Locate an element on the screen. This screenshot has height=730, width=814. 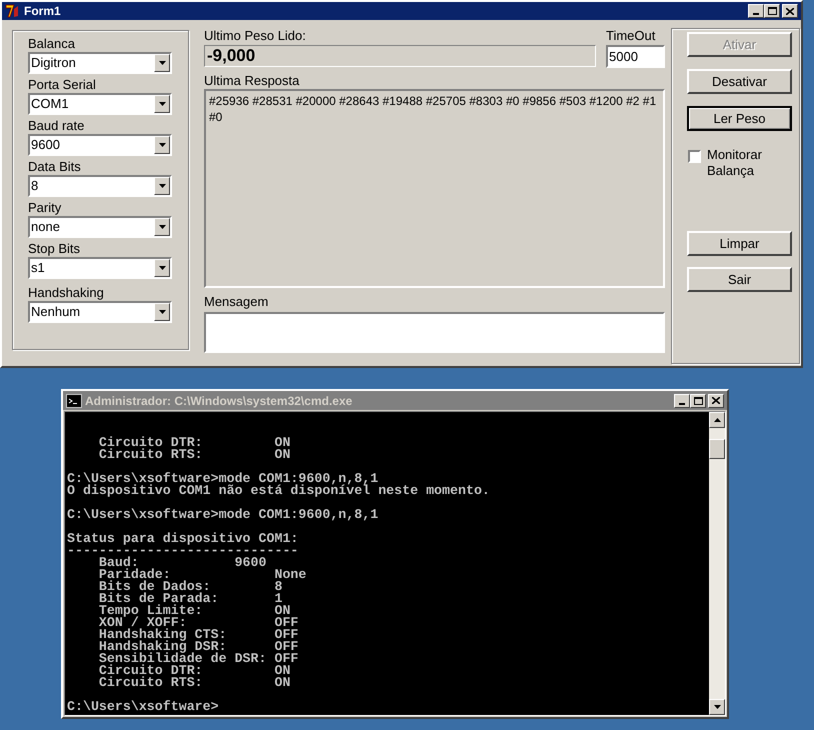
console-line: Bits de Parada: 1 is located at coordinates (190, 599).